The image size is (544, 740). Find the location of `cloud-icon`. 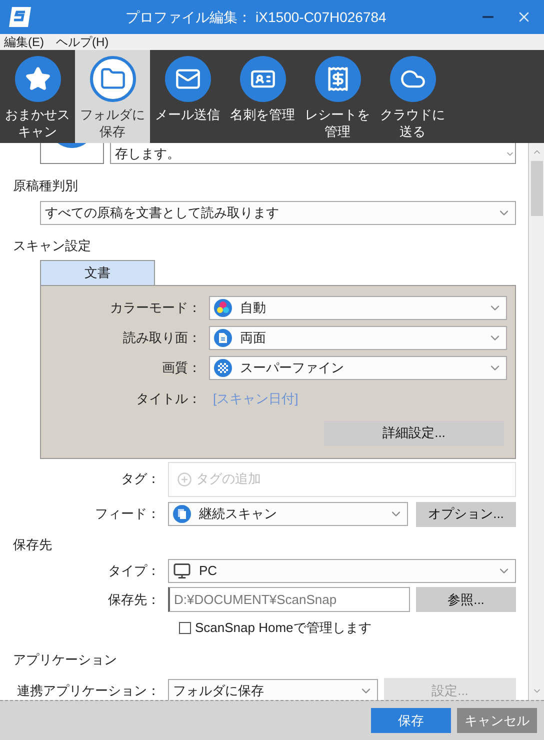

cloud-icon is located at coordinates (413, 79).